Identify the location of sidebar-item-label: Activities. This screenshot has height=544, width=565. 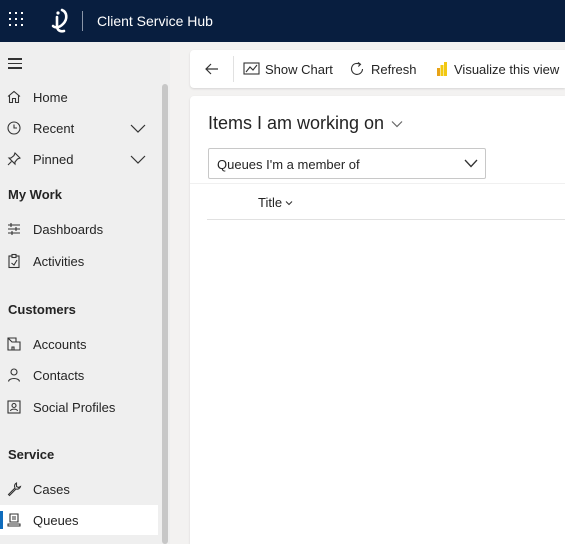
(59, 261).